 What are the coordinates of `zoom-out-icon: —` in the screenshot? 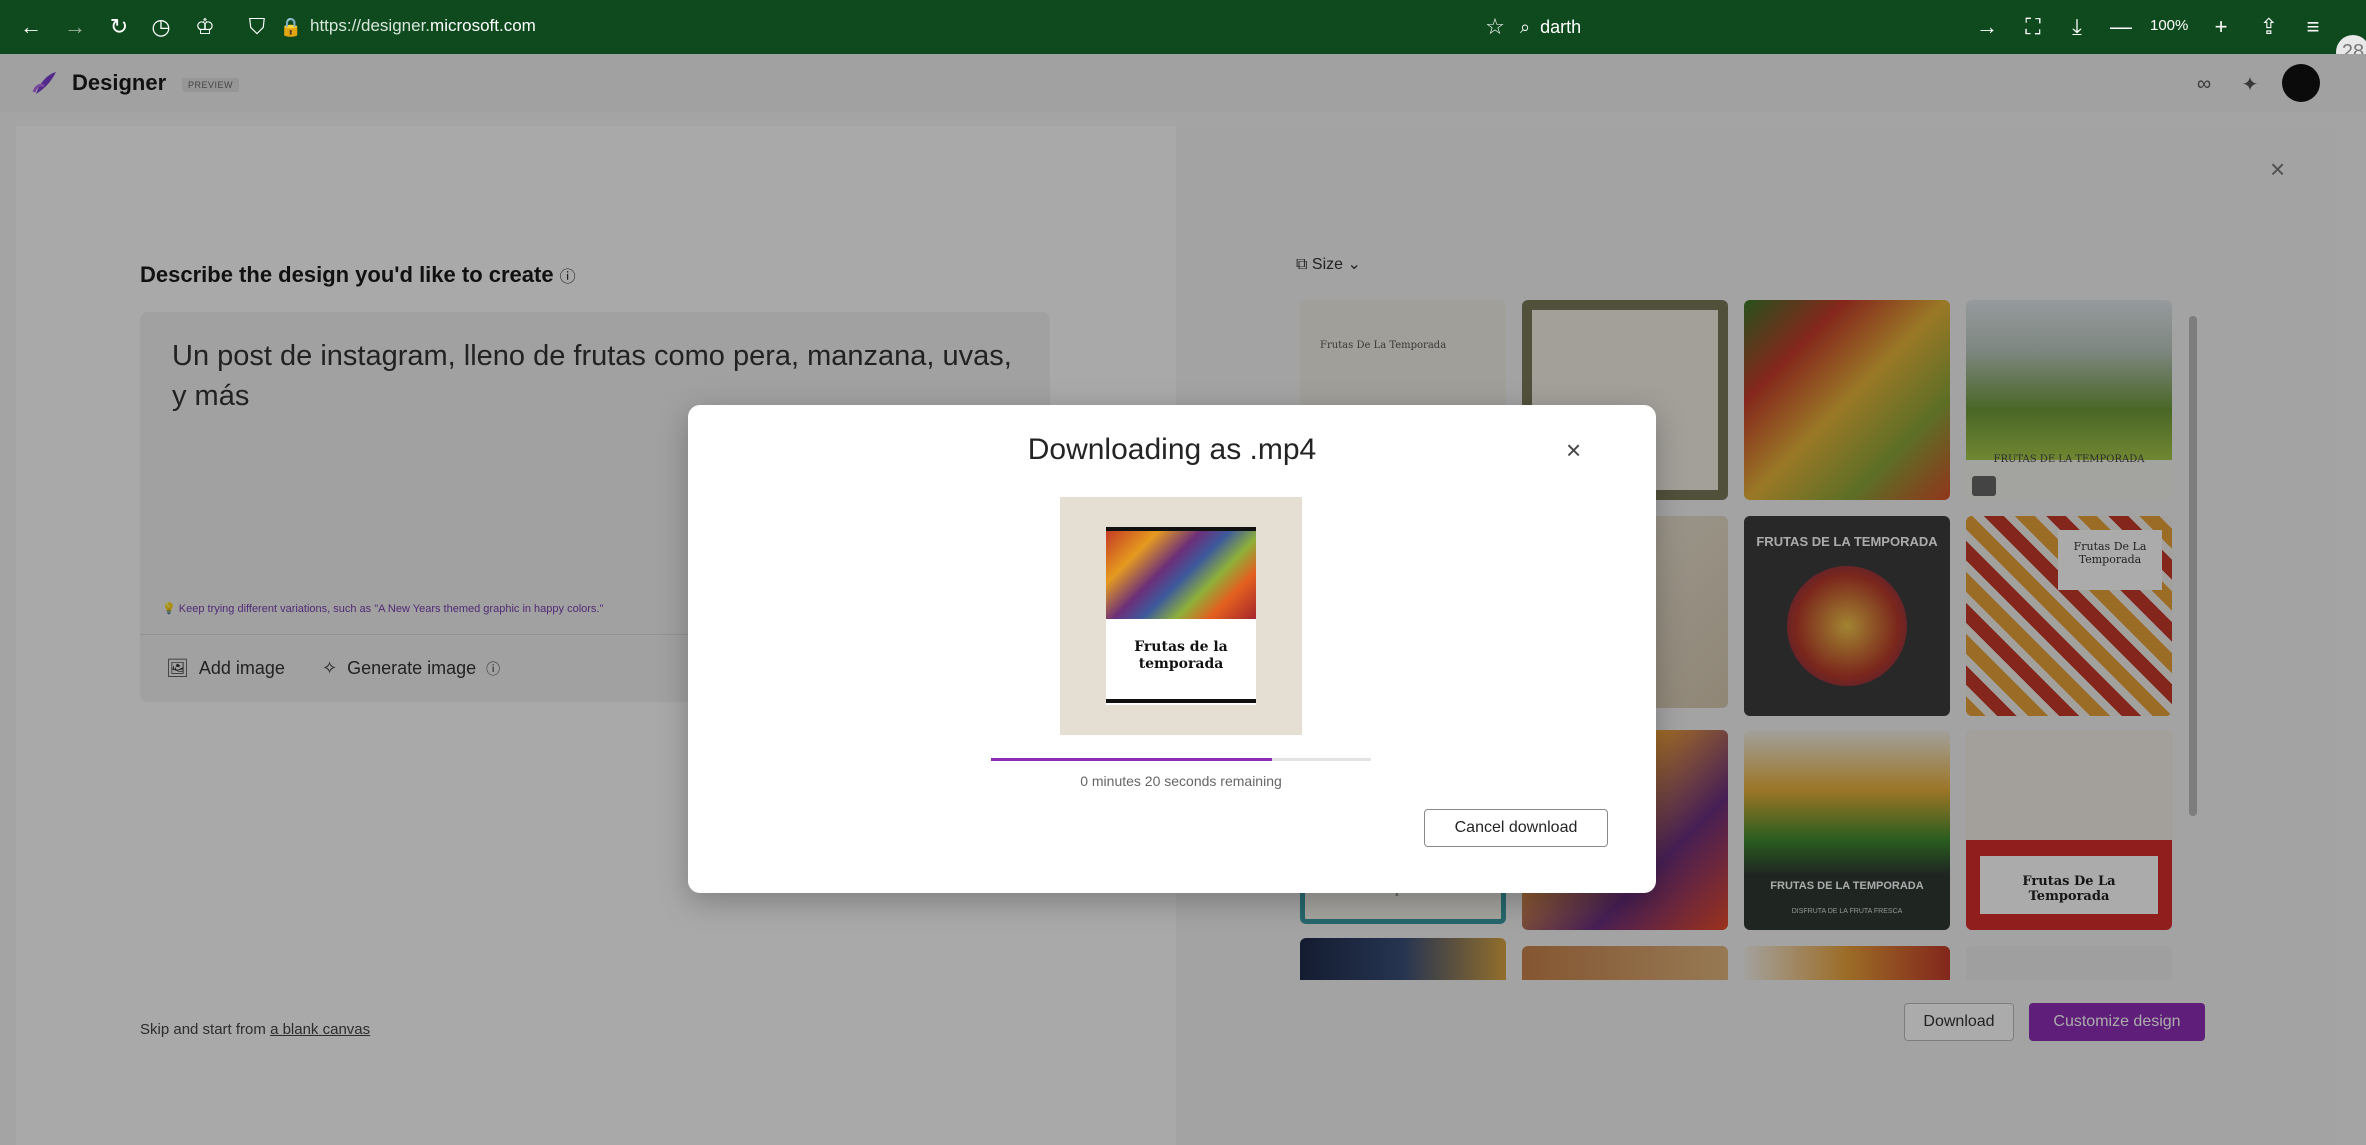 It's located at (2121, 27).